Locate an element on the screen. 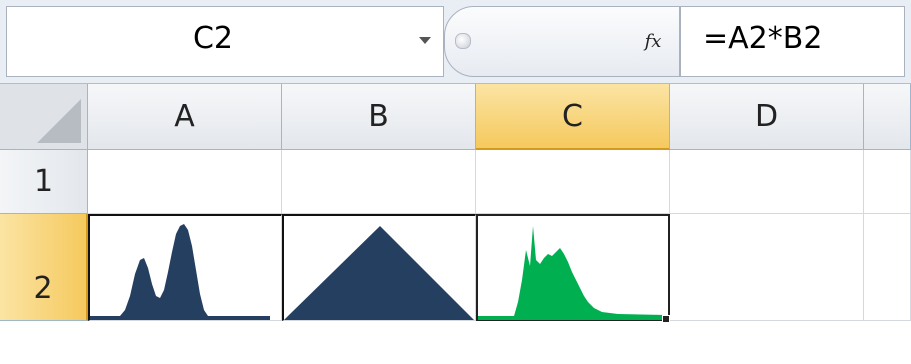 The width and height of the screenshot is (911, 364). row-header-2: 2 is located at coordinates (44, 267).